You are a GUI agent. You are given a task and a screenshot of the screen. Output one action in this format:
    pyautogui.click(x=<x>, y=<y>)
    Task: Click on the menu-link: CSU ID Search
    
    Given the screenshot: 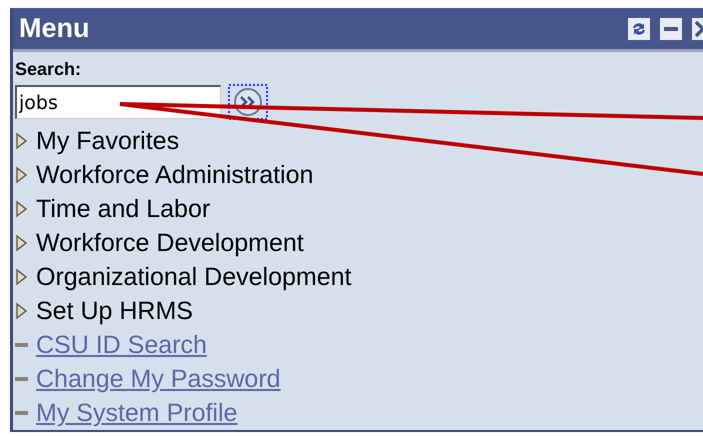 What is the action you would take?
    pyautogui.click(x=121, y=345)
    